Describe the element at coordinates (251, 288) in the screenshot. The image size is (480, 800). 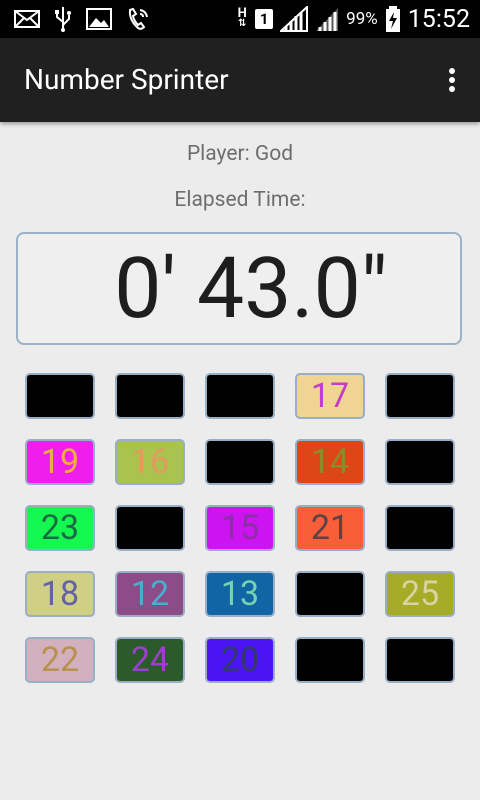
I see `timer-value: 0' 43.0"` at that location.